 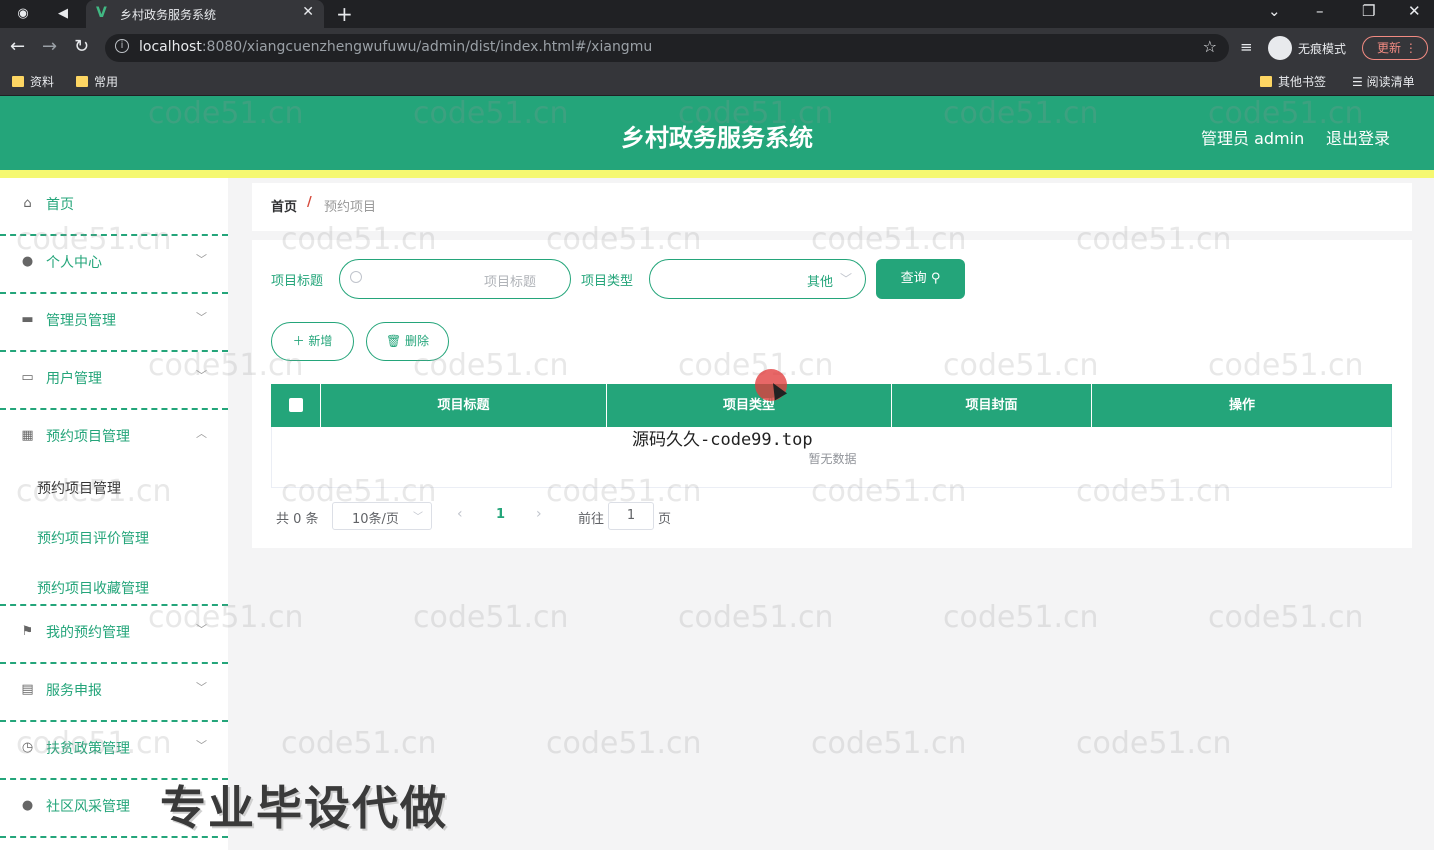 I want to click on submenu-booking-reviews: 预约项目评价管理, so click(x=93, y=538).